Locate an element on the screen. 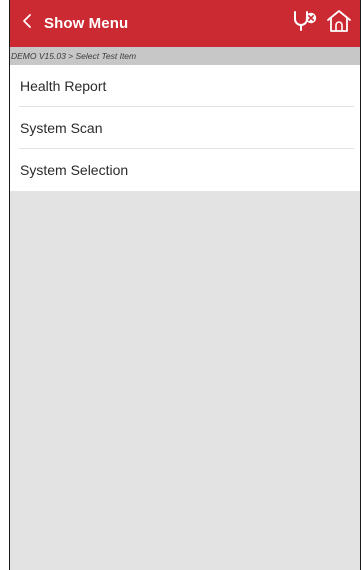 Image resolution: width=361 pixels, height=570 pixels. diagnose-button is located at coordinates (305, 23).